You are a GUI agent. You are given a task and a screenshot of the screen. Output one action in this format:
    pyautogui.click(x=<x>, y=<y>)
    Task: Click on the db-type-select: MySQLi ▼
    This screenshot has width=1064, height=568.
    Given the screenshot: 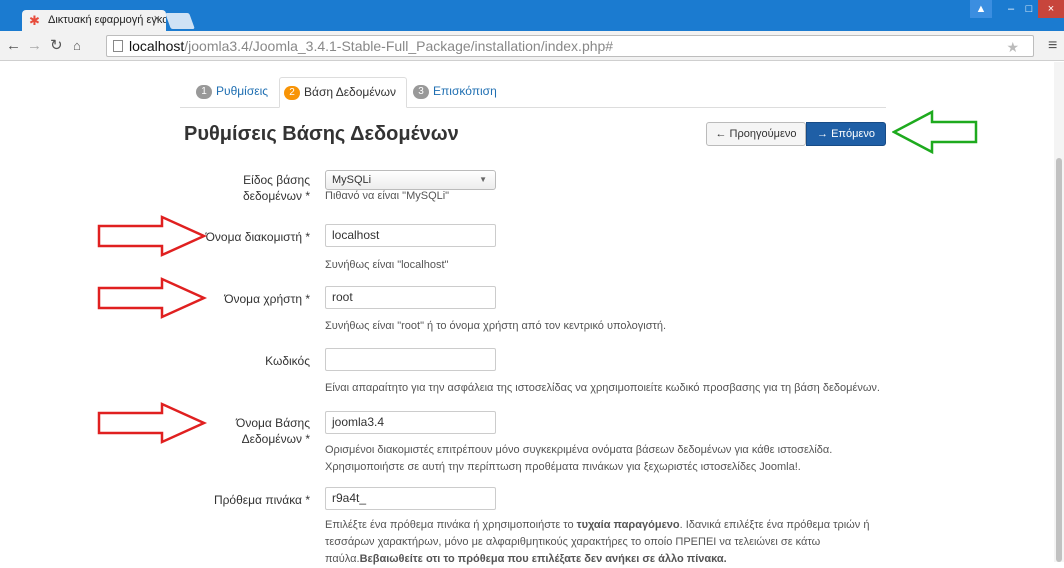 What is the action you would take?
    pyautogui.click(x=410, y=180)
    